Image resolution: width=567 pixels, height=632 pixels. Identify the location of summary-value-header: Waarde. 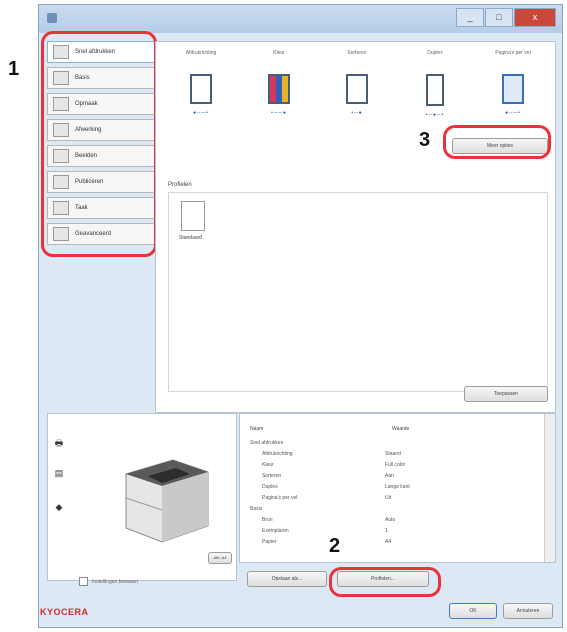
(401, 429).